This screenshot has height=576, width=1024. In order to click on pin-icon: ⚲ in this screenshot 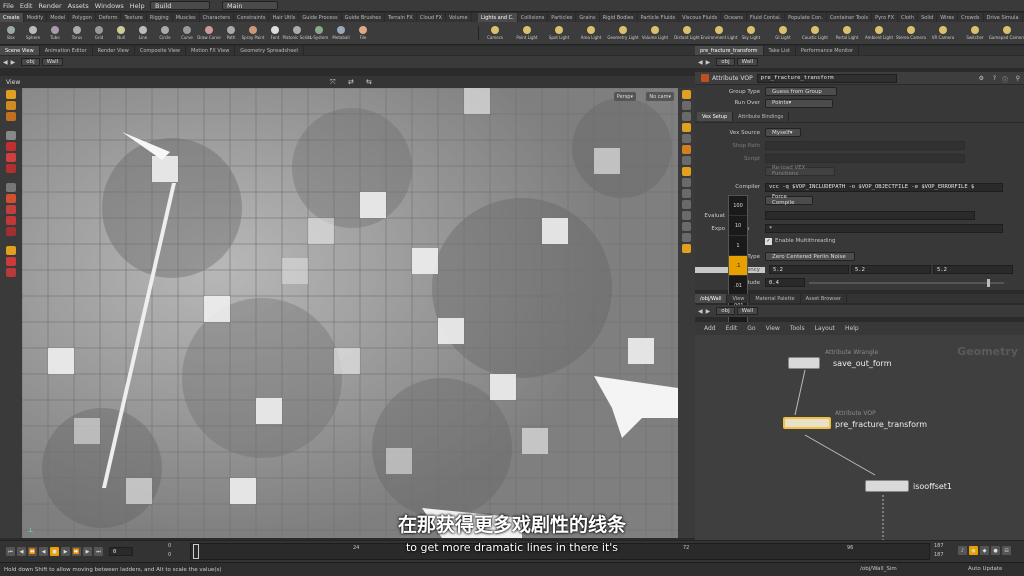, I will do `click(1018, 78)`.